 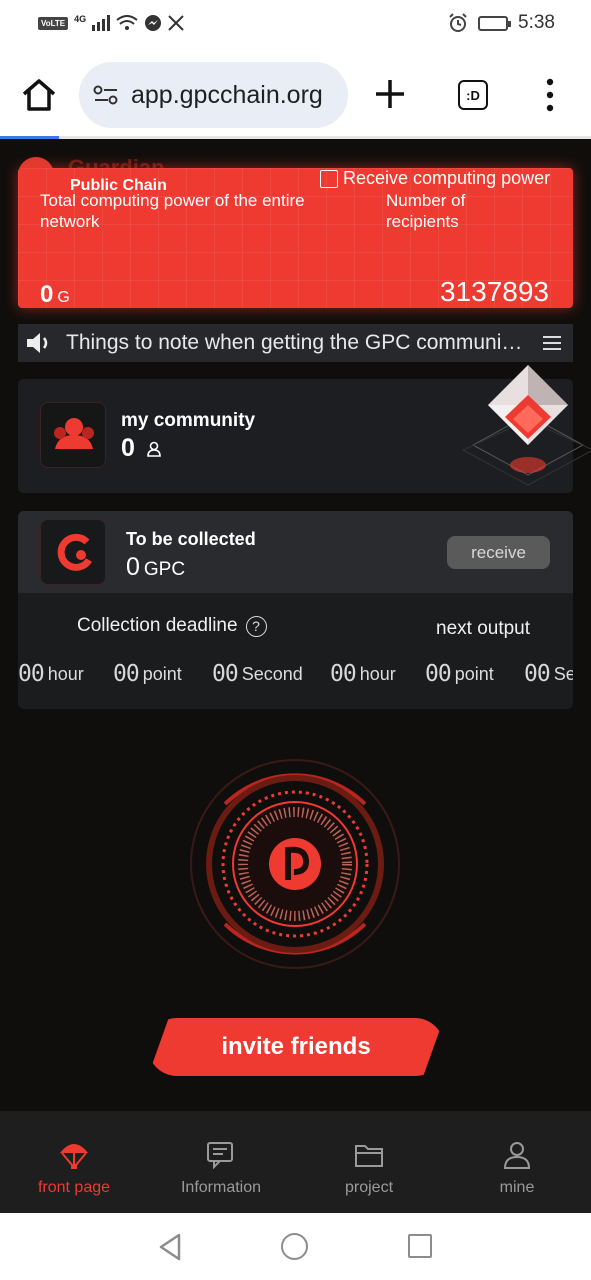 What do you see at coordinates (73, 435) in the screenshot?
I see `community-icon` at bounding box center [73, 435].